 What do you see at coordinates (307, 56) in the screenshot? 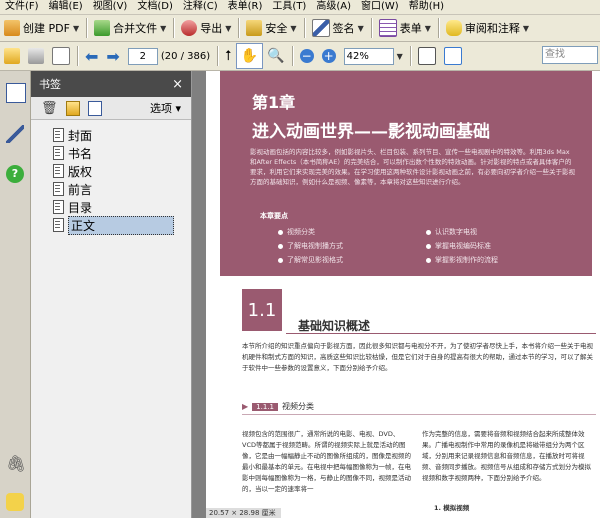
I see `zoom-out-button: −` at bounding box center [307, 56].